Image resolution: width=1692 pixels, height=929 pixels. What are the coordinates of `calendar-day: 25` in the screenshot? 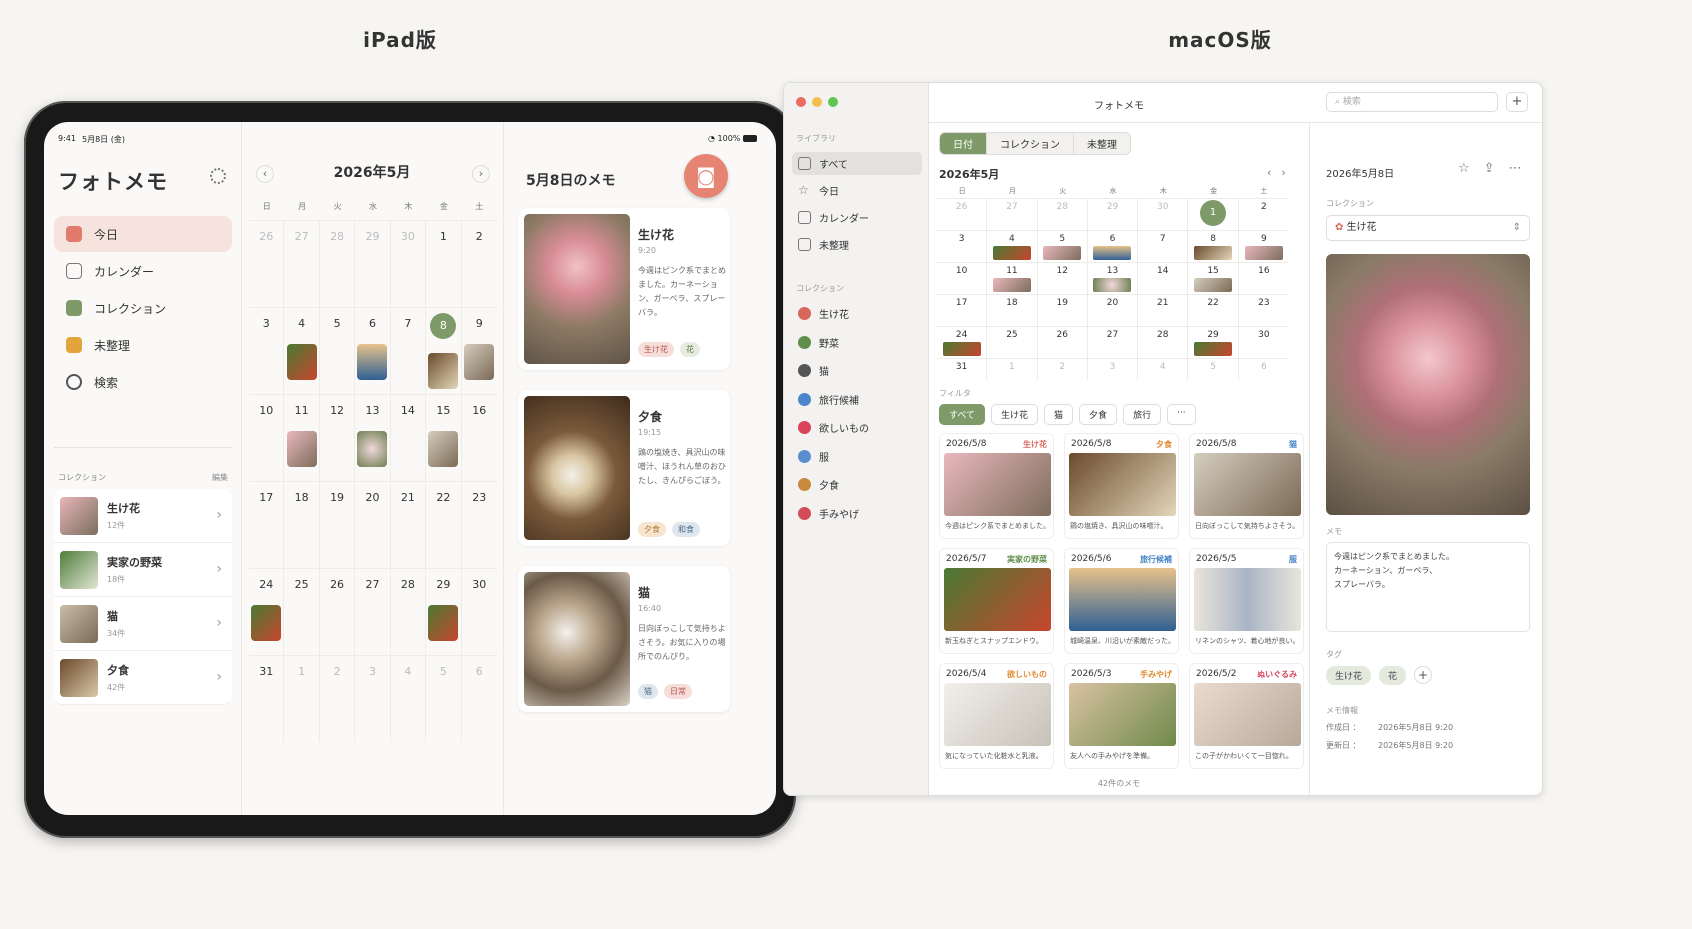 It's located at (302, 612).